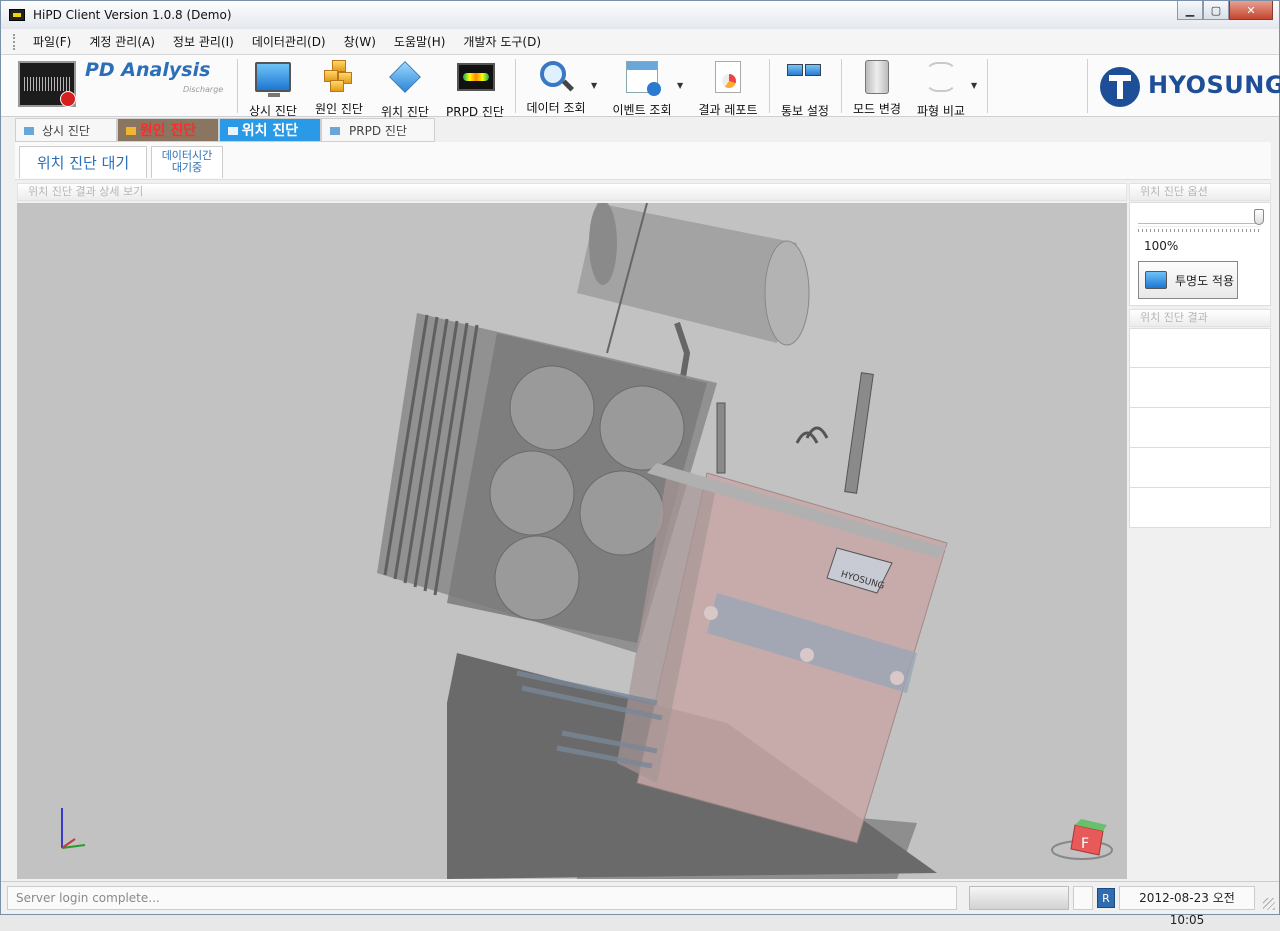  What do you see at coordinates (1216, 10) in the screenshot?
I see `maximize-button: ▢` at bounding box center [1216, 10].